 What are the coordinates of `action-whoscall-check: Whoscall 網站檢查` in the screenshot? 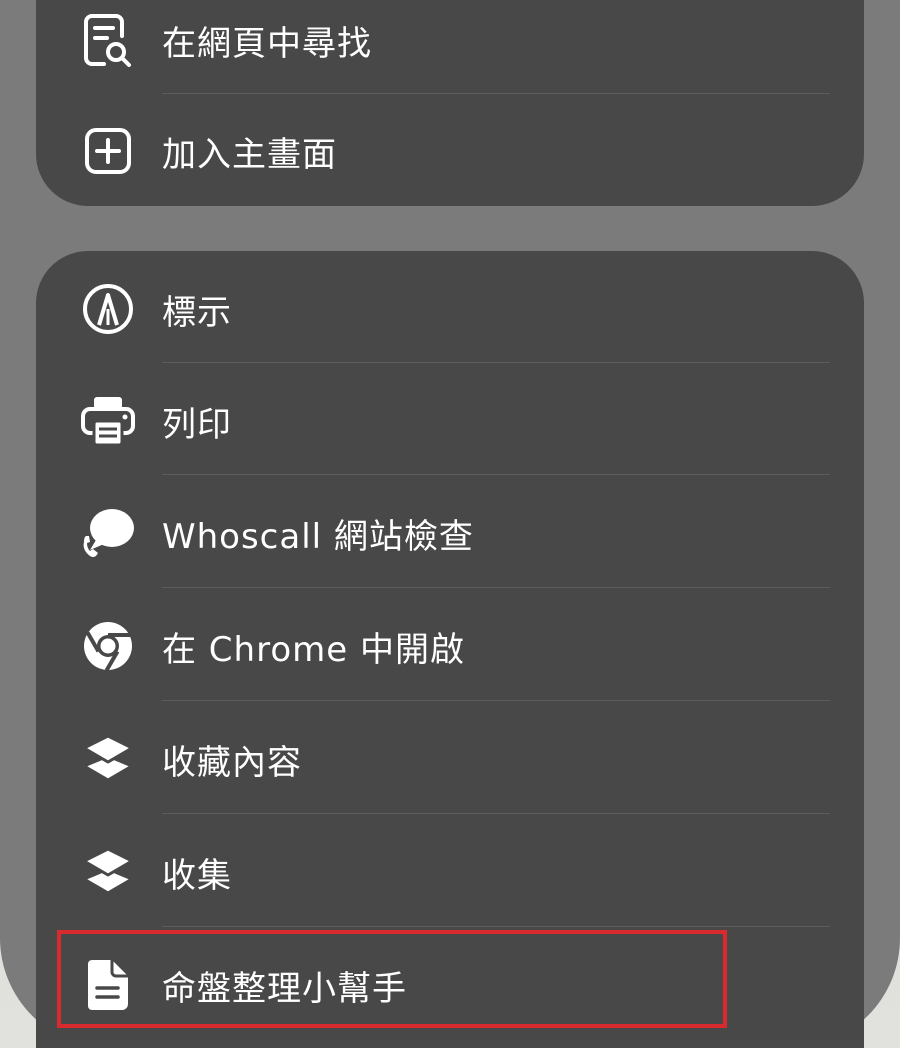 It's located at (450, 533).